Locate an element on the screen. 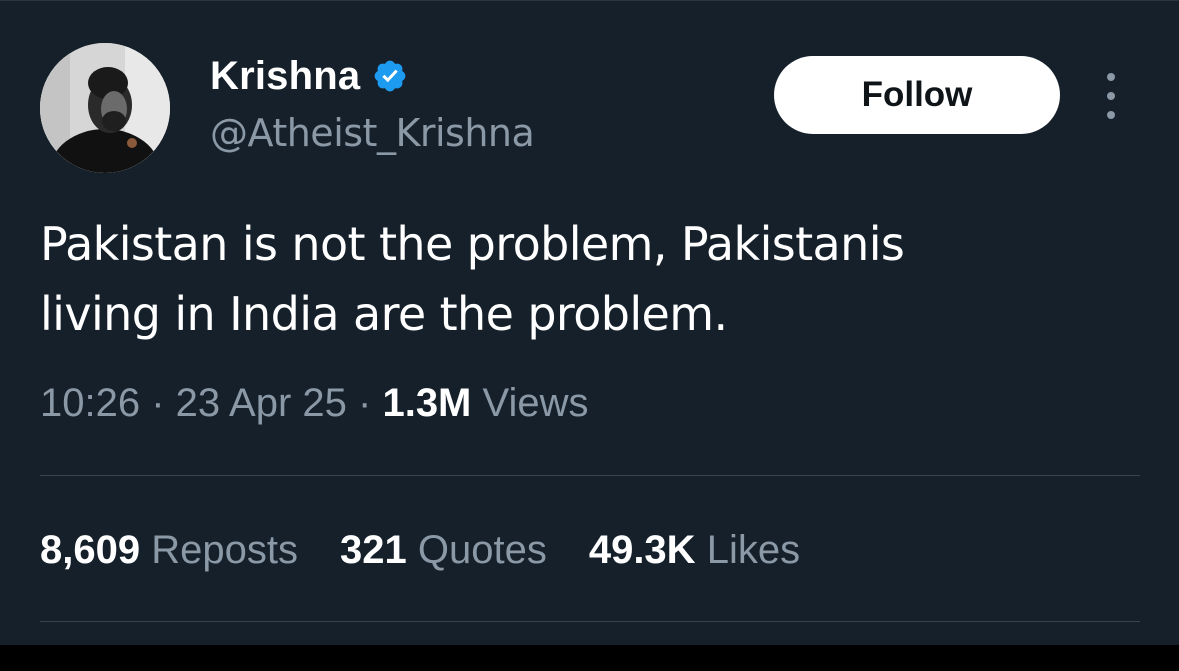  likes-count: 49.3K is located at coordinates (642, 550).